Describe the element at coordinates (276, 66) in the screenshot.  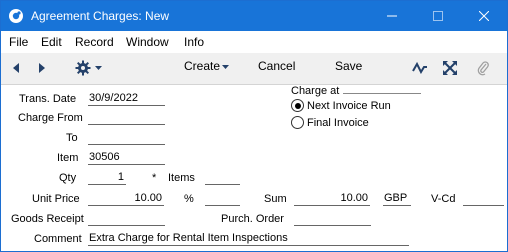
I see `cancel-button: Cancel` at that location.